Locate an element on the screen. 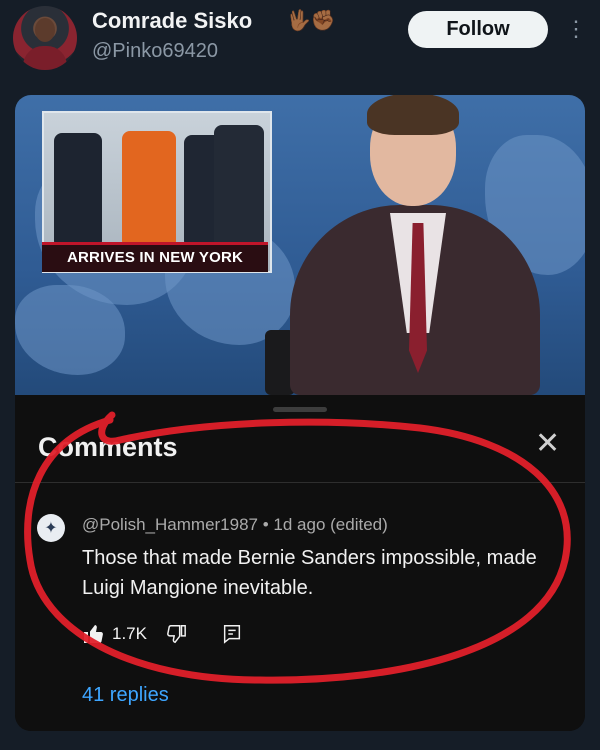 The width and height of the screenshot is (600, 750). comment-meta: @Polish_Hammer1987 • 1d ago (edited) is located at coordinates (235, 525).